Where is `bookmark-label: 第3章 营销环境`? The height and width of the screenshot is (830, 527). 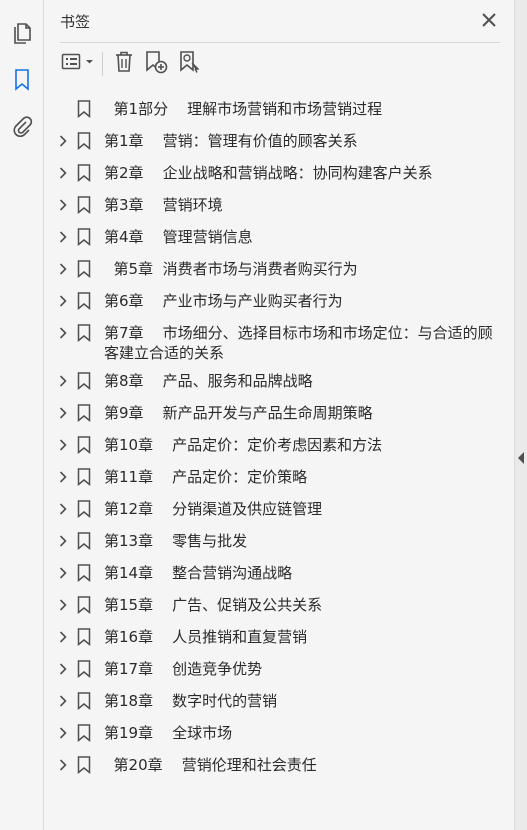 bookmark-label: 第3章 营销环境 is located at coordinates (163, 205).